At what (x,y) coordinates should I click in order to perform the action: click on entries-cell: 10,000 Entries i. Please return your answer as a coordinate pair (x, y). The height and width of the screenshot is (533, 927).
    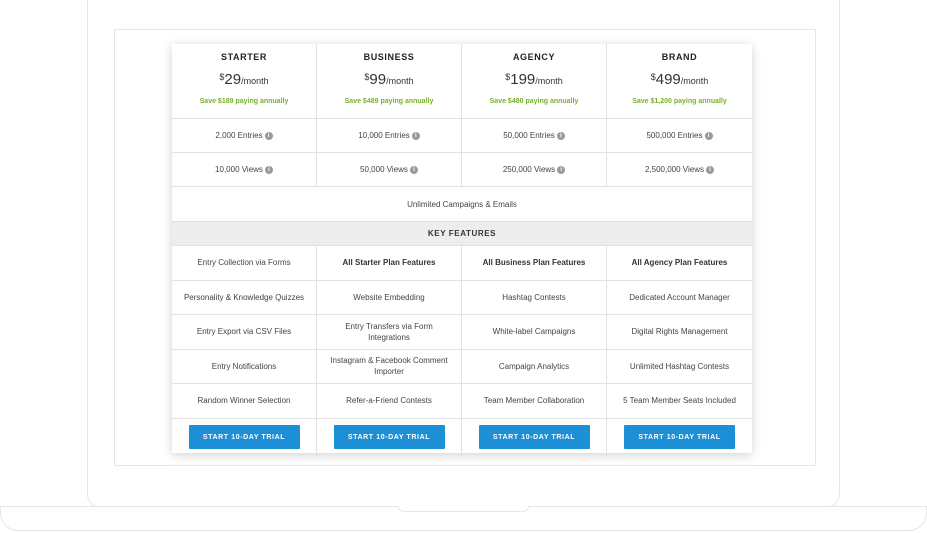
    Looking at the image, I should click on (389, 135).